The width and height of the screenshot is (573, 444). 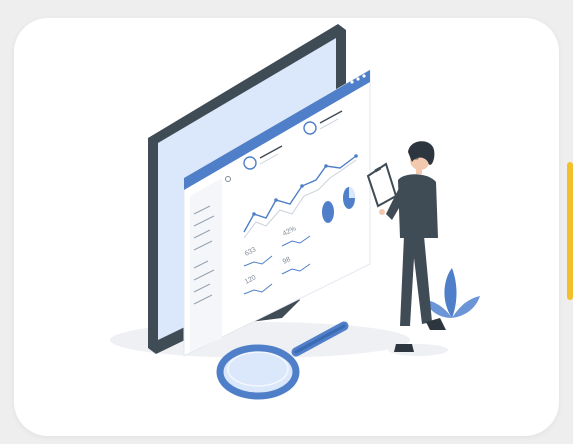 What do you see at coordinates (206, 265) in the screenshot?
I see `dashboard-sidebar` at bounding box center [206, 265].